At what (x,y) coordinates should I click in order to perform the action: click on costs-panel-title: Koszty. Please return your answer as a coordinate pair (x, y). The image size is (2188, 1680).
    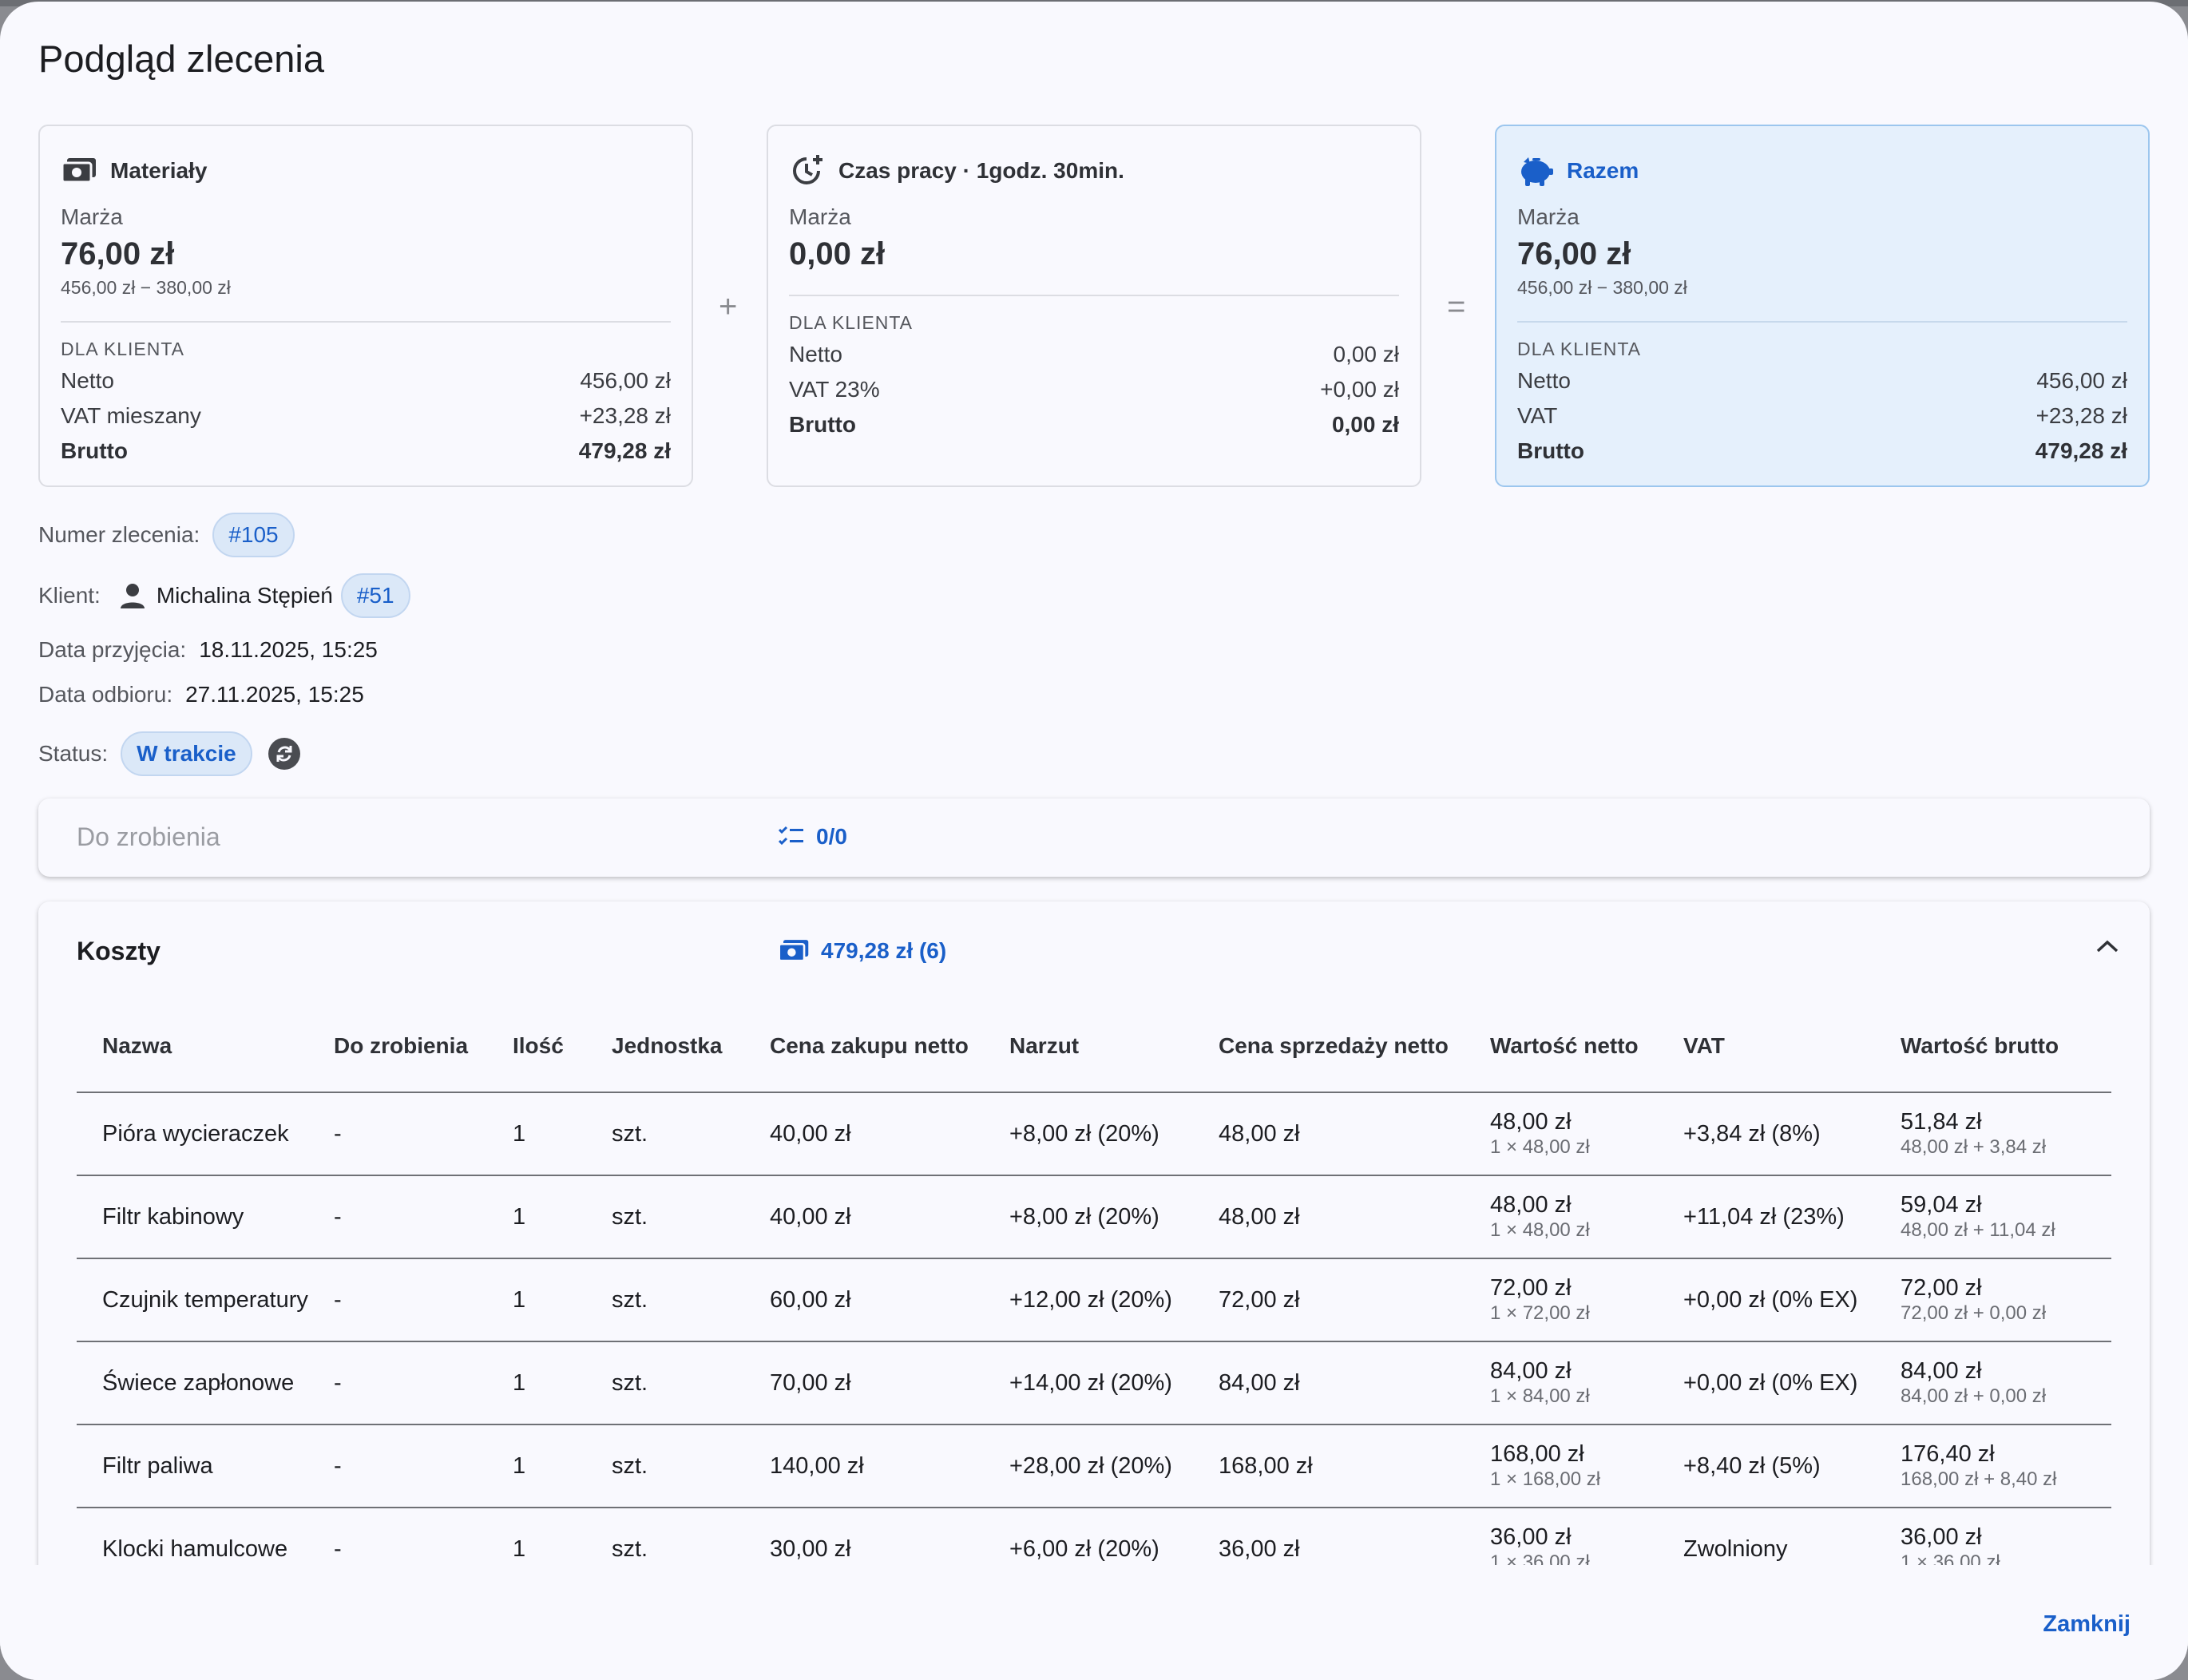
    Looking at the image, I should click on (119, 951).